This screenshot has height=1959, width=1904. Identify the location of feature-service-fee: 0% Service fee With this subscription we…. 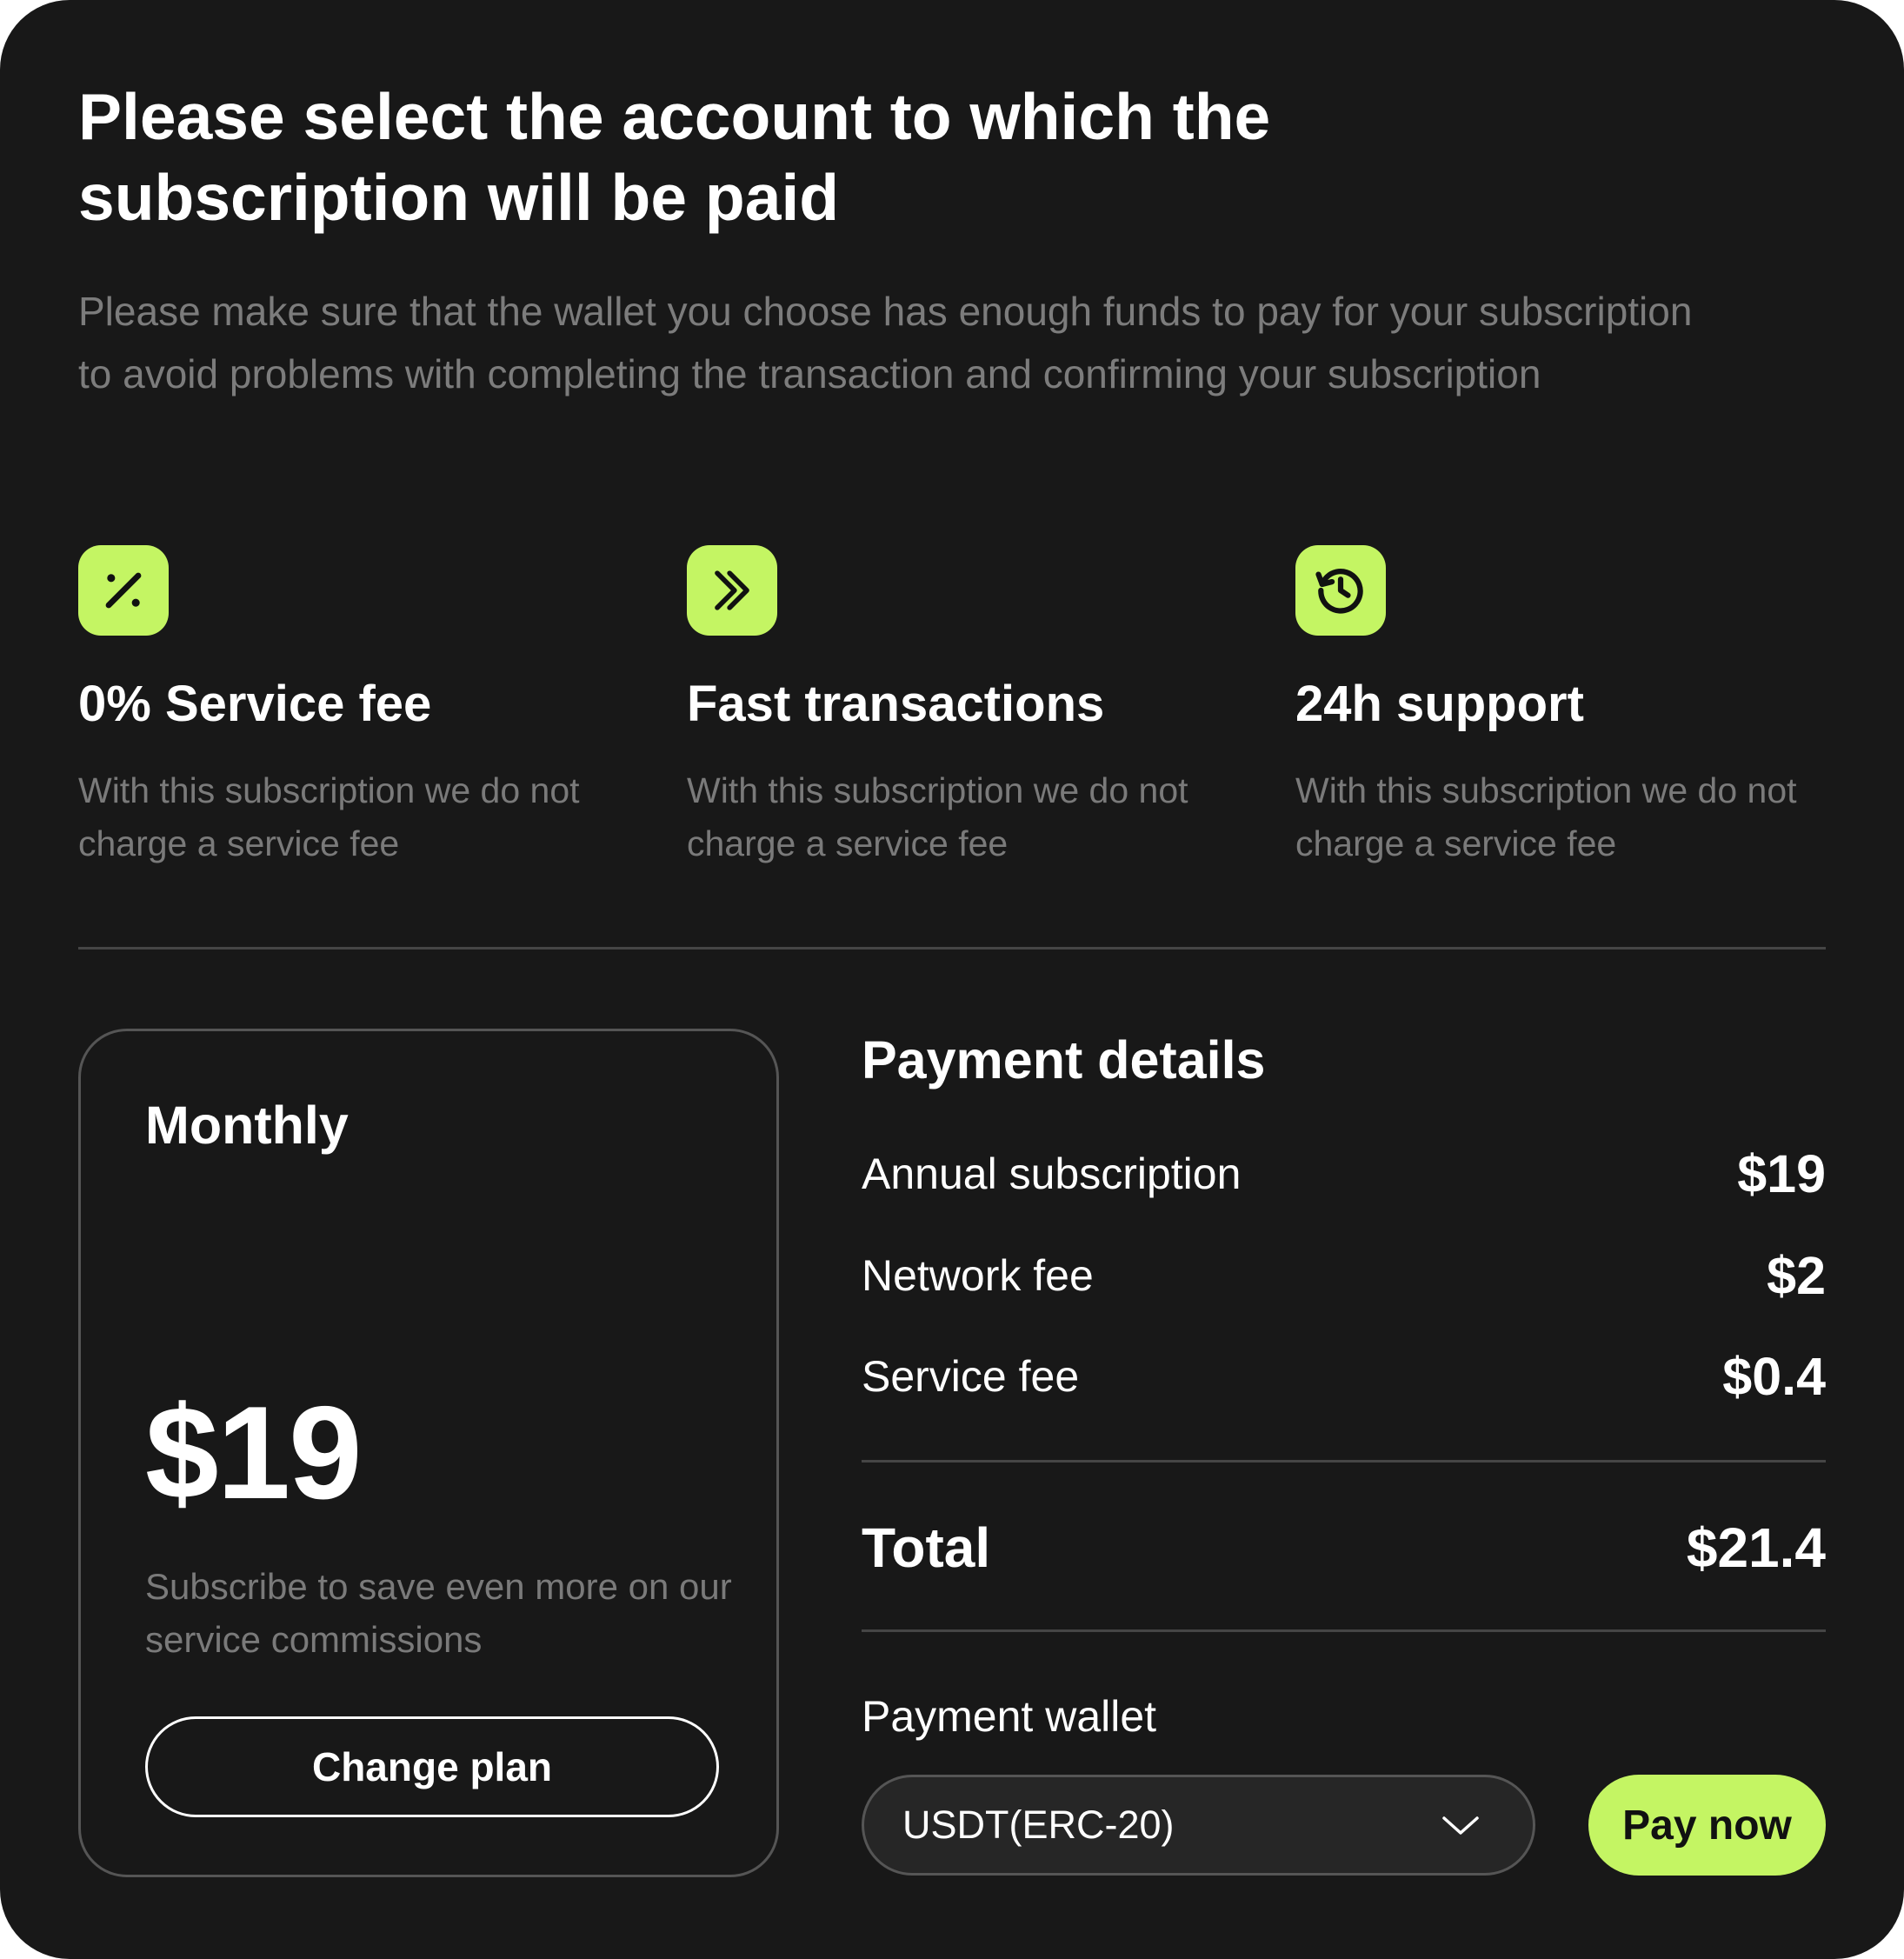
(356, 704).